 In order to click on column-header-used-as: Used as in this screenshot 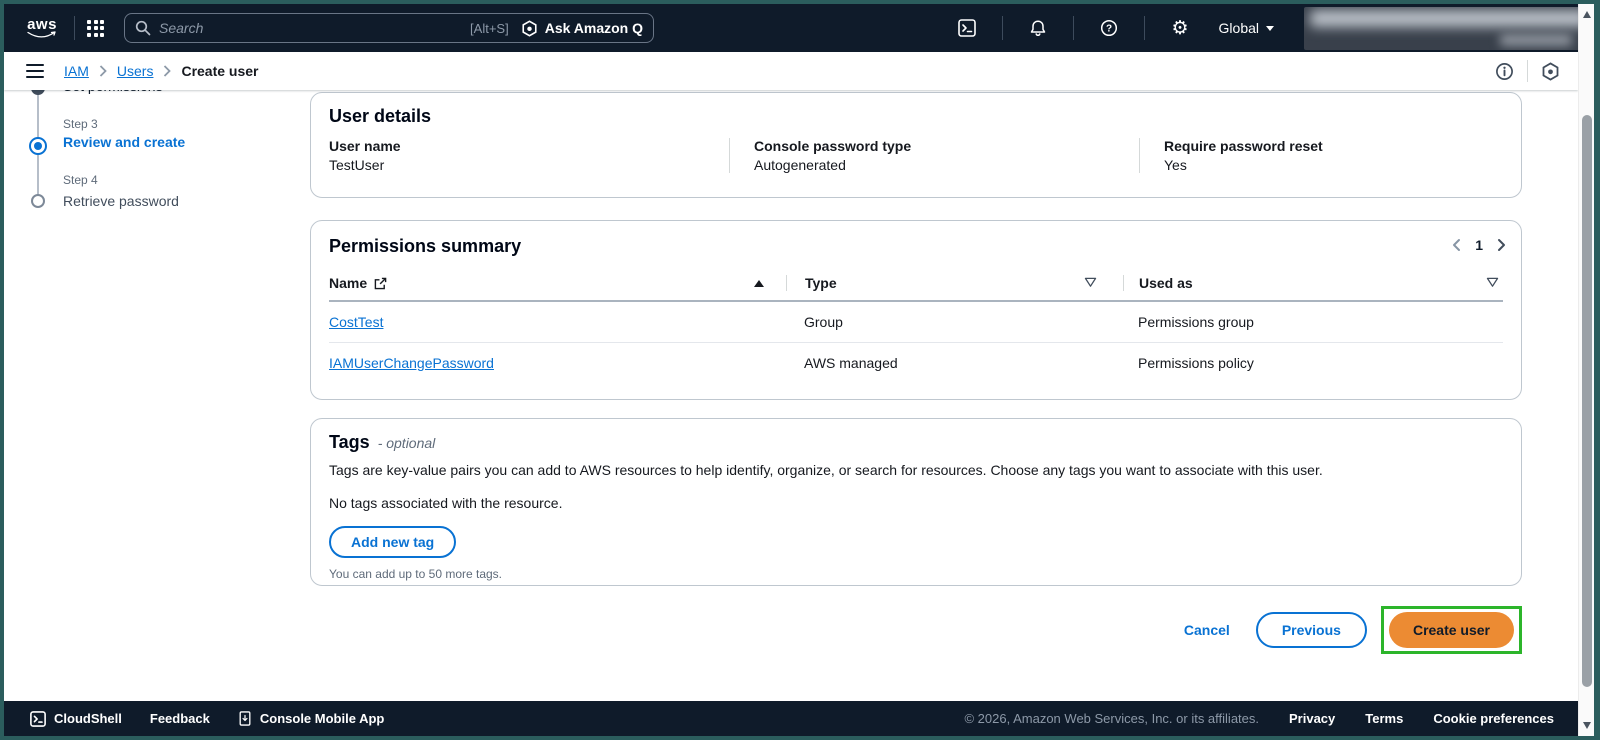, I will do `click(1313, 283)`.